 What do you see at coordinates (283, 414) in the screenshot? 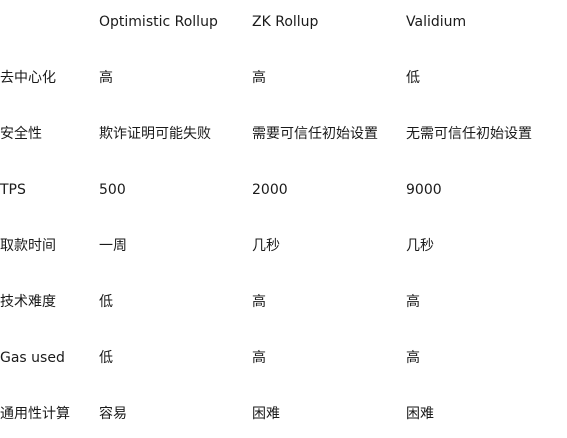
I see `table-row-general-computation: 通用性计算 容易 困难 困难` at bounding box center [283, 414].